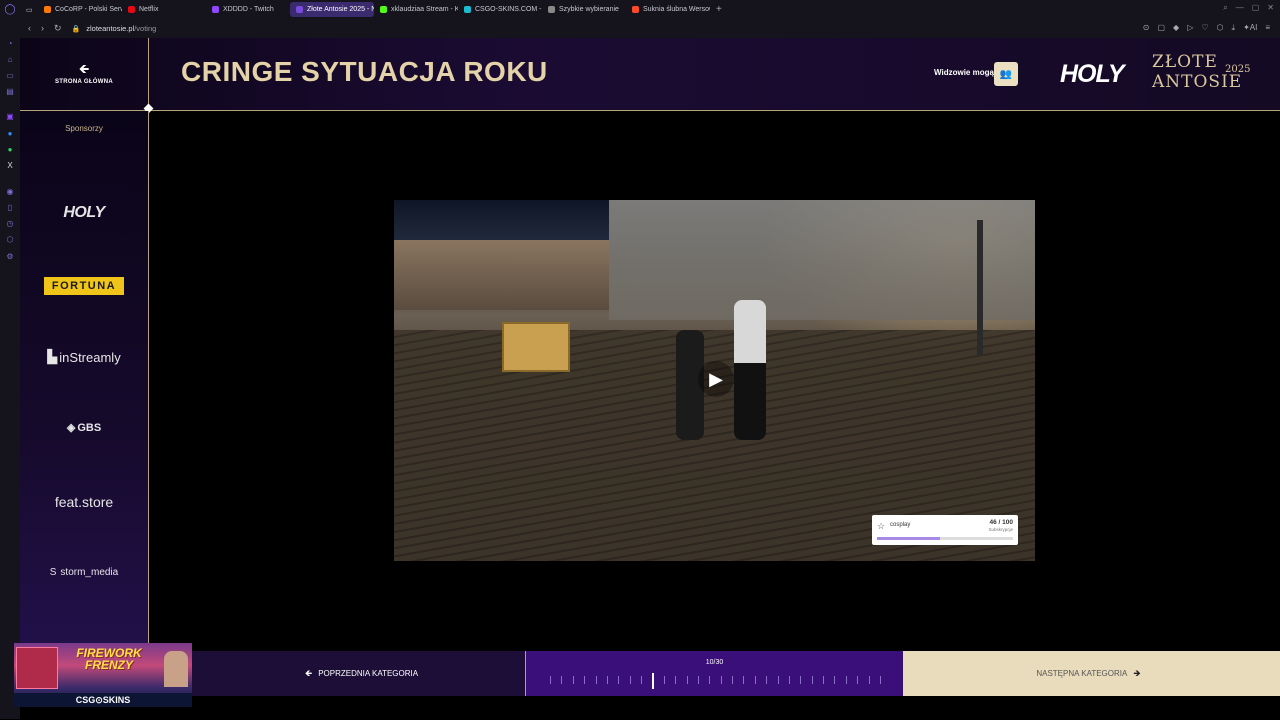  What do you see at coordinates (10, 117) in the screenshot?
I see `twitch-icon: ▣` at bounding box center [10, 117].